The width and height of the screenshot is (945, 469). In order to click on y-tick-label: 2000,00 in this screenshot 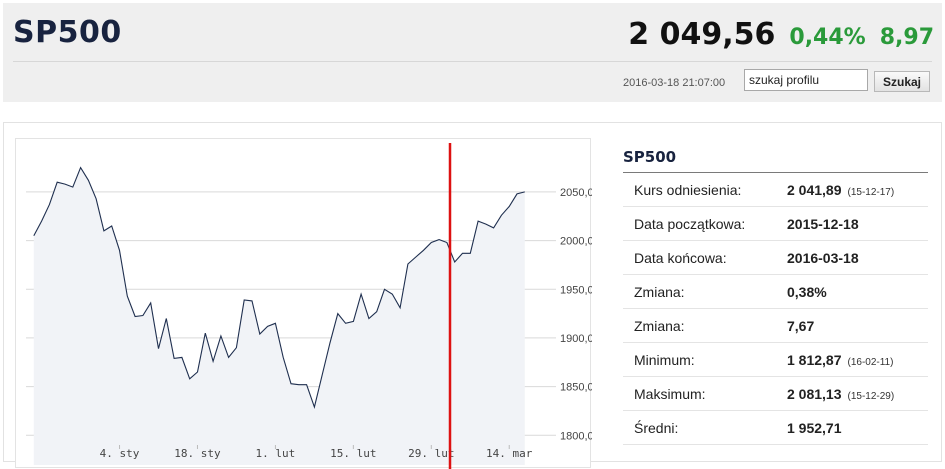, I will do `click(576, 242)`.